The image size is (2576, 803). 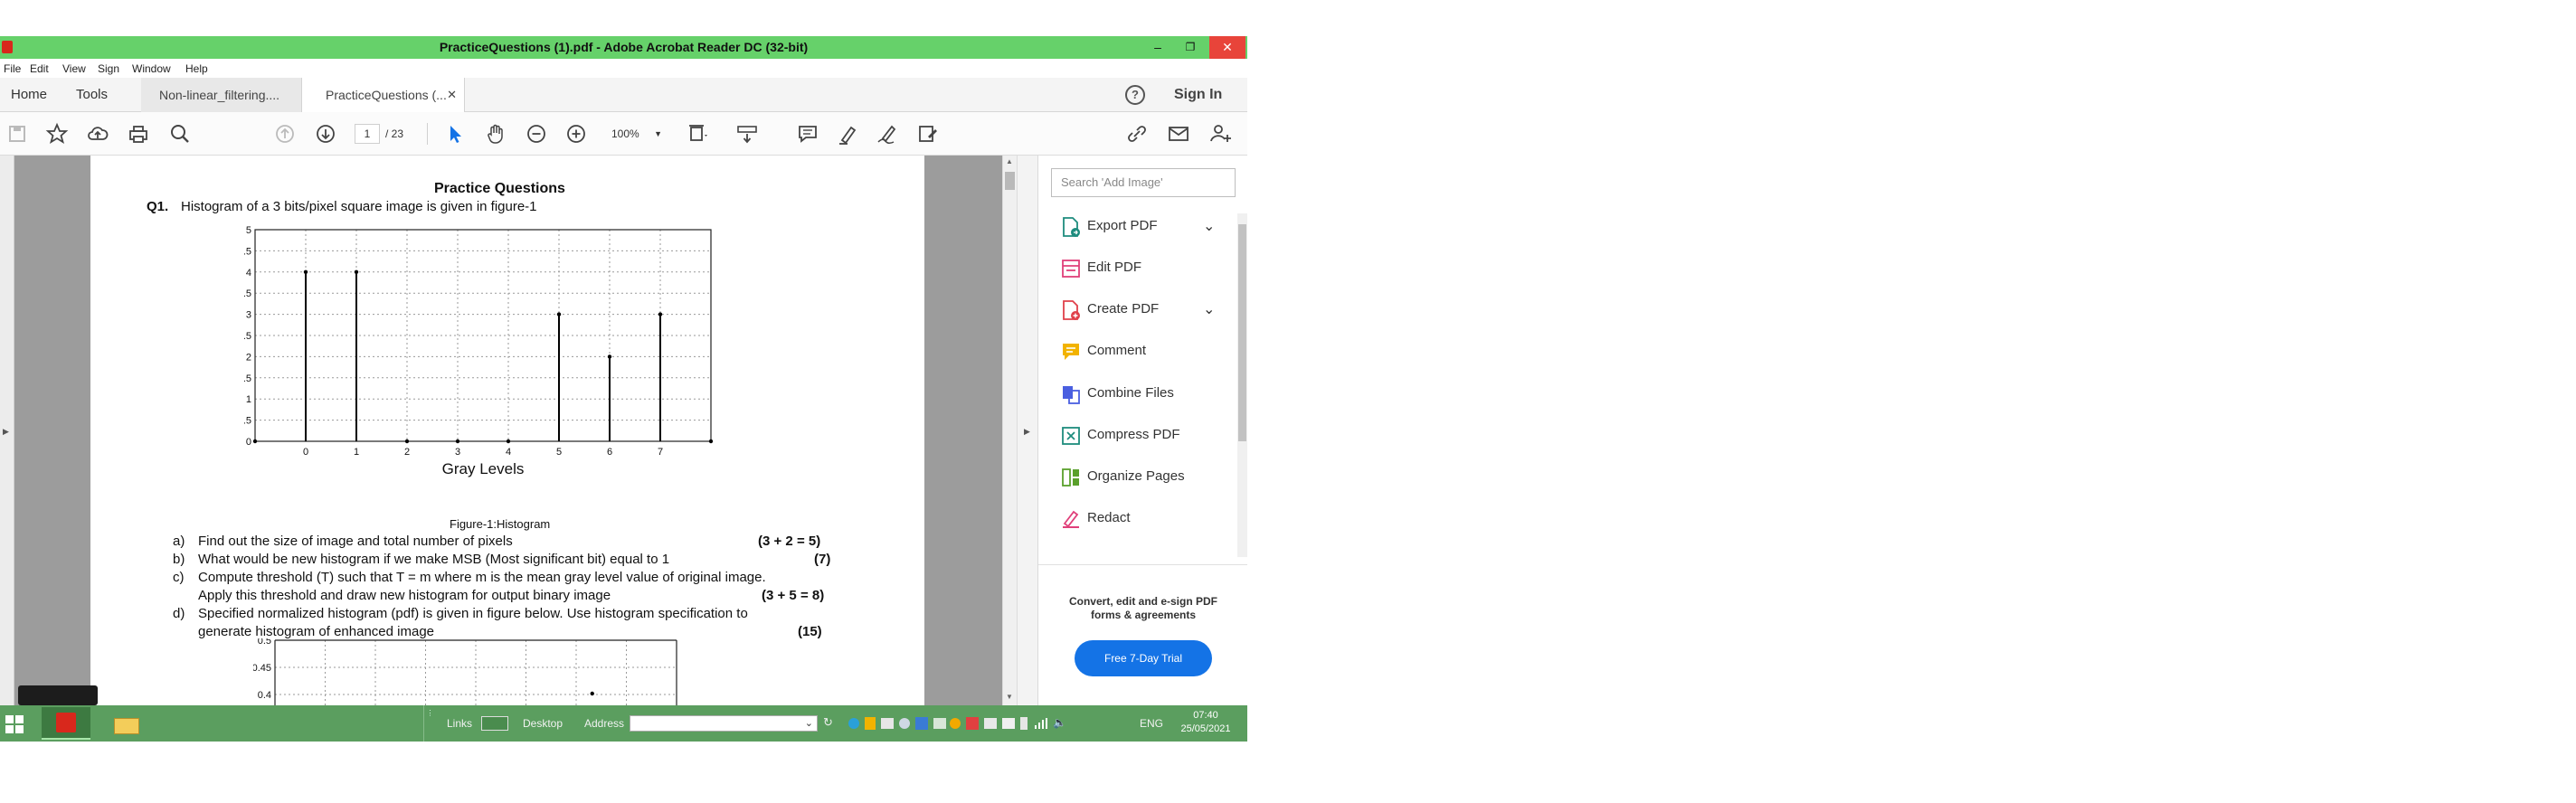 I want to click on tools-scrollbar, so click(x=1242, y=385).